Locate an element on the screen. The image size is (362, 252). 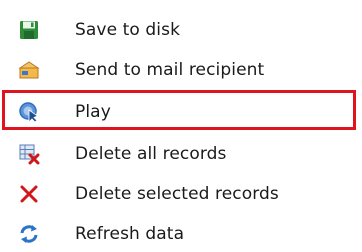
mail-envelope-icon is located at coordinates (29, 70).